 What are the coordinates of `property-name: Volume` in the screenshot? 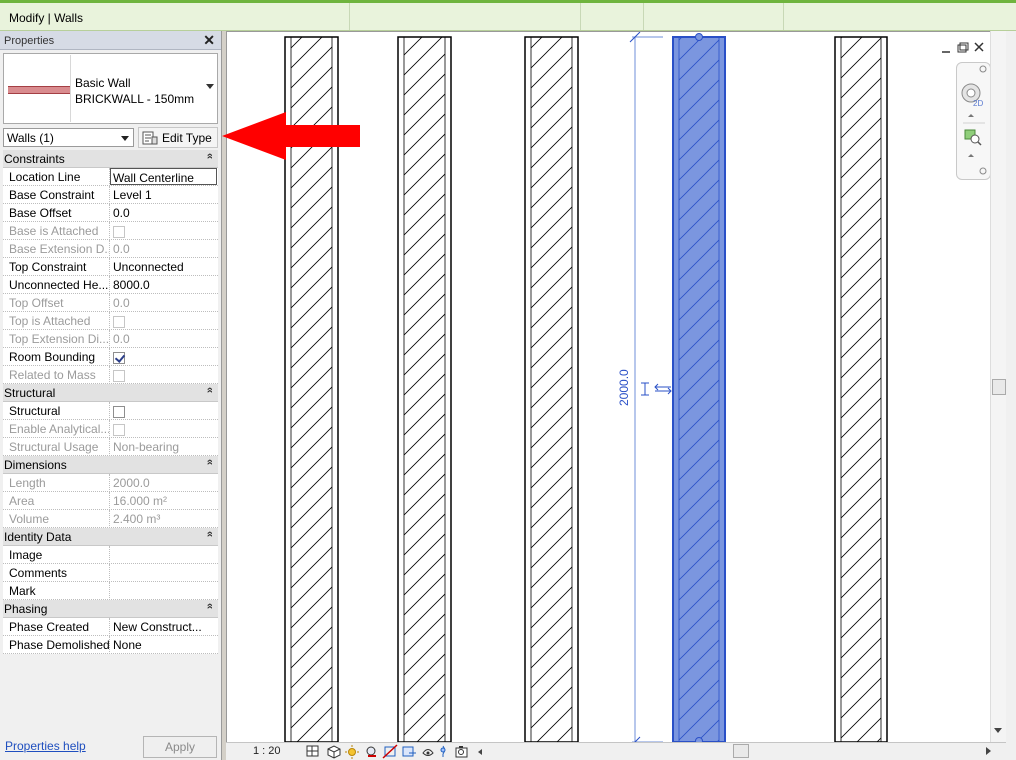 It's located at (56, 519).